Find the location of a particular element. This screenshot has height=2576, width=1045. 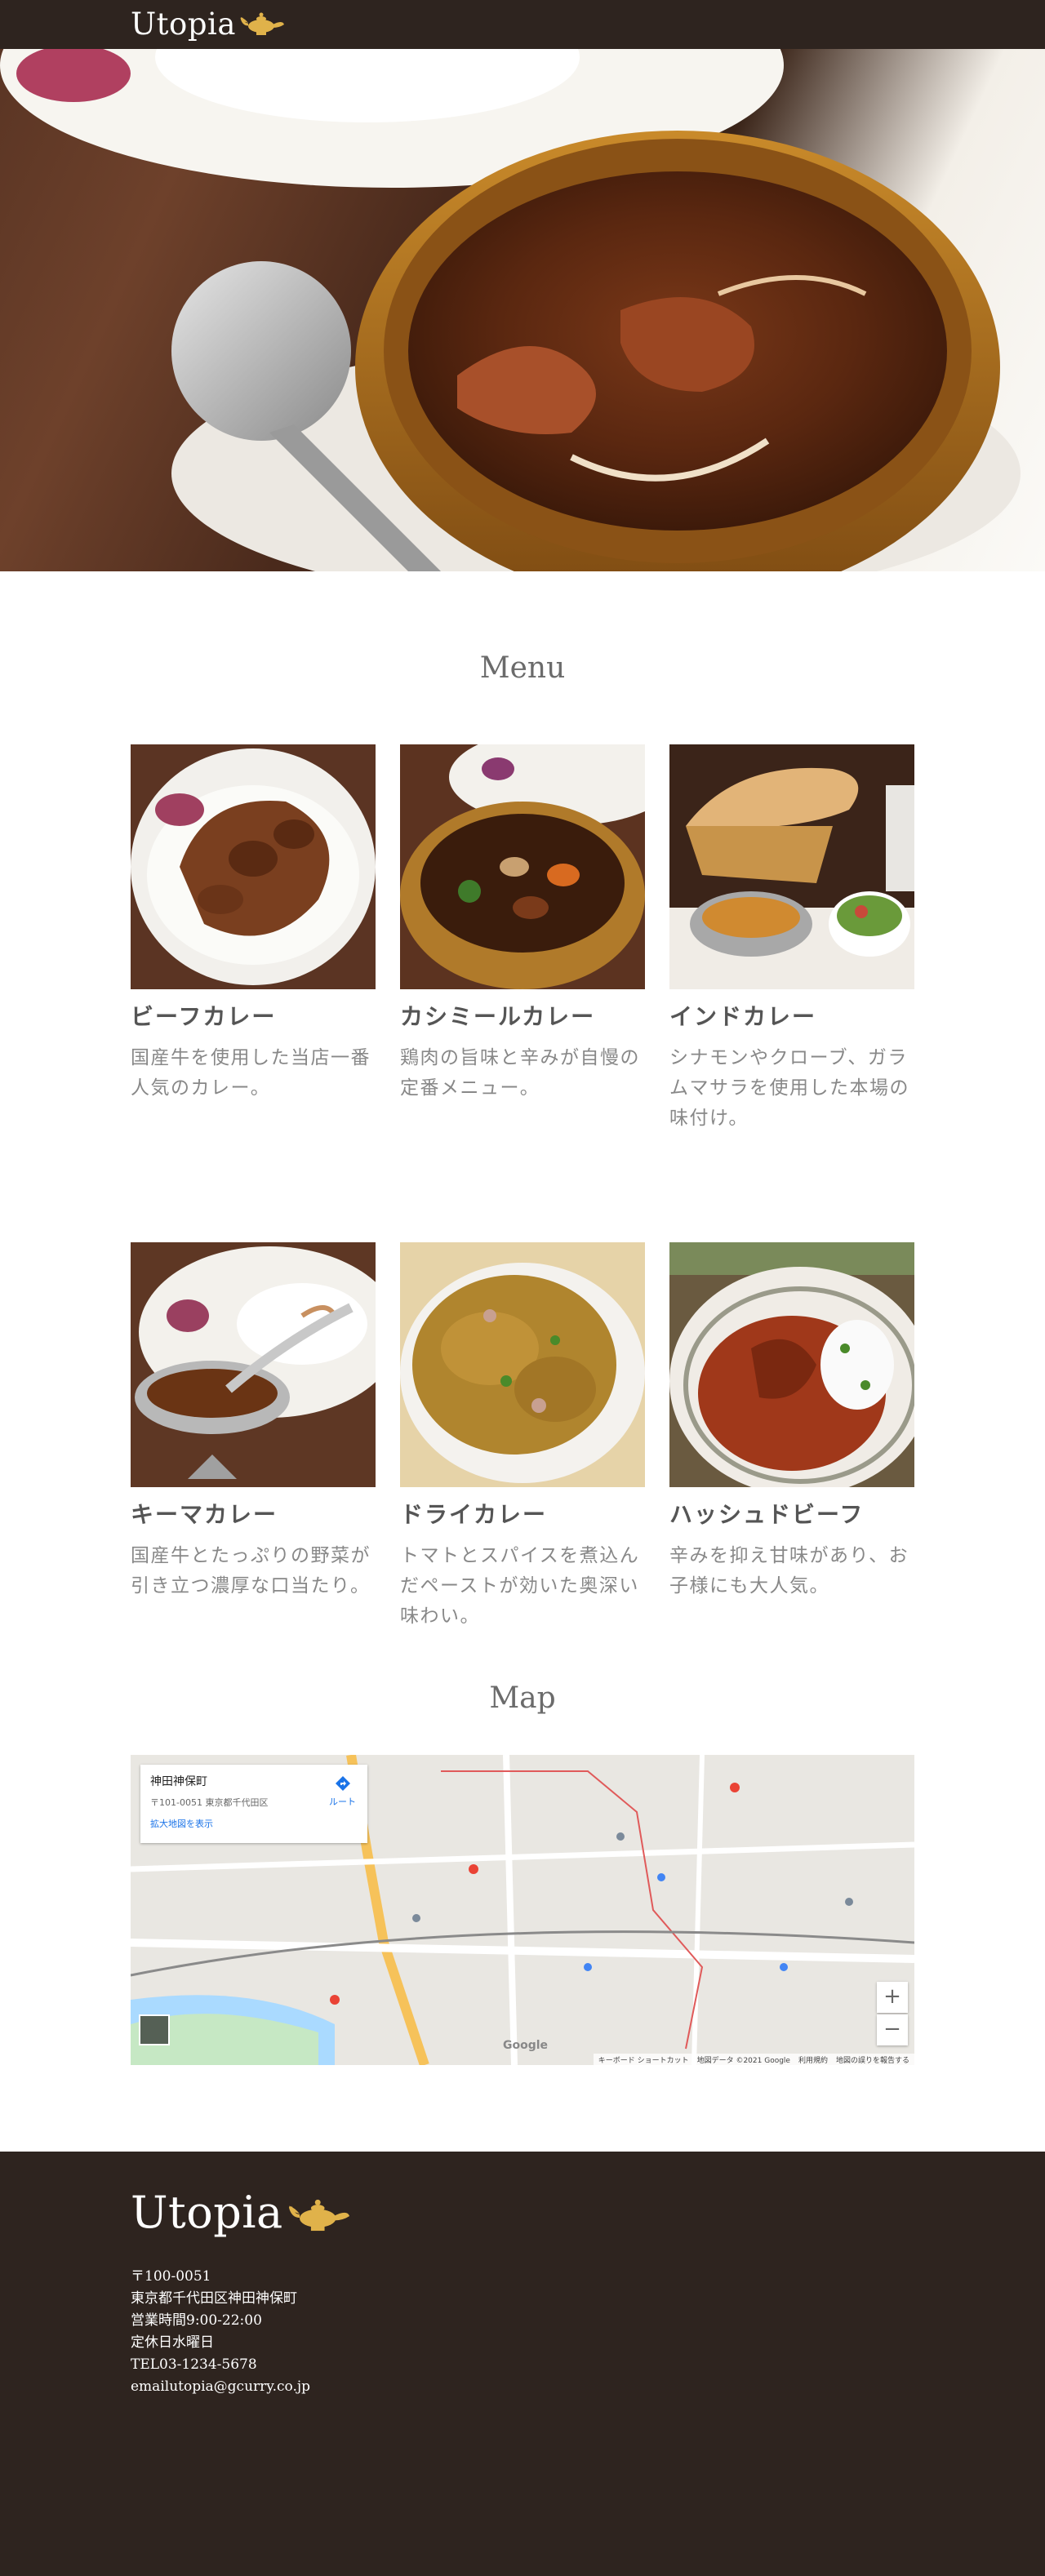

menu-heading: Menu is located at coordinates (522, 668).